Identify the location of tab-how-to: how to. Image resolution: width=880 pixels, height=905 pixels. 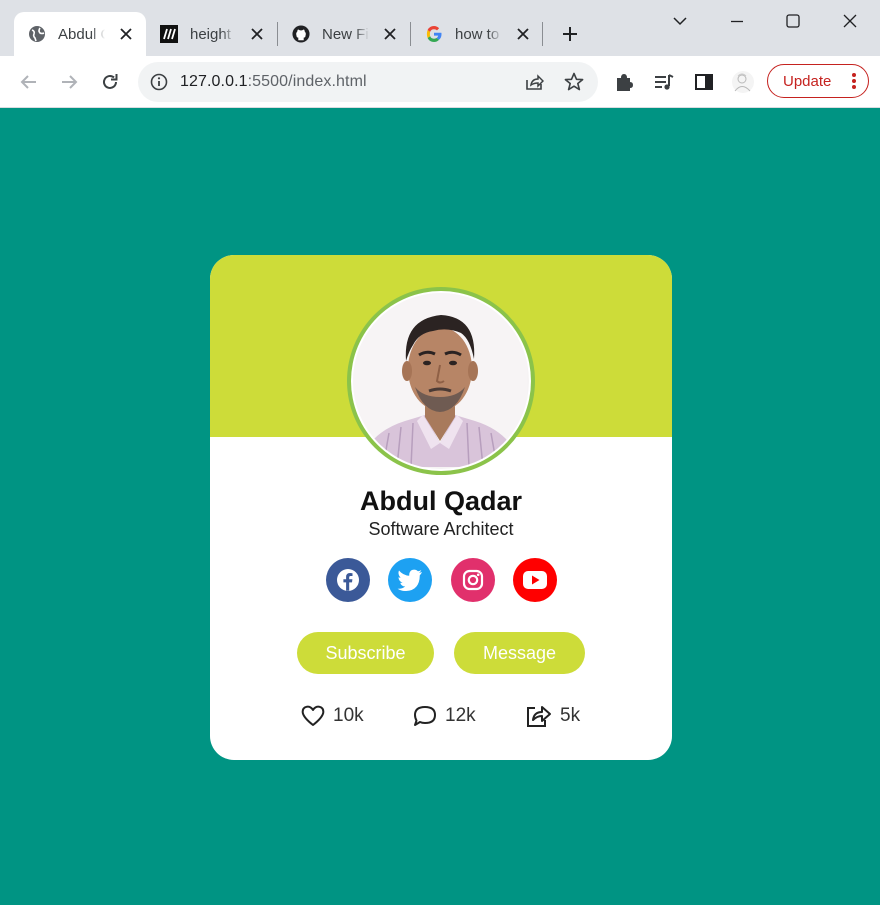
(477, 34).